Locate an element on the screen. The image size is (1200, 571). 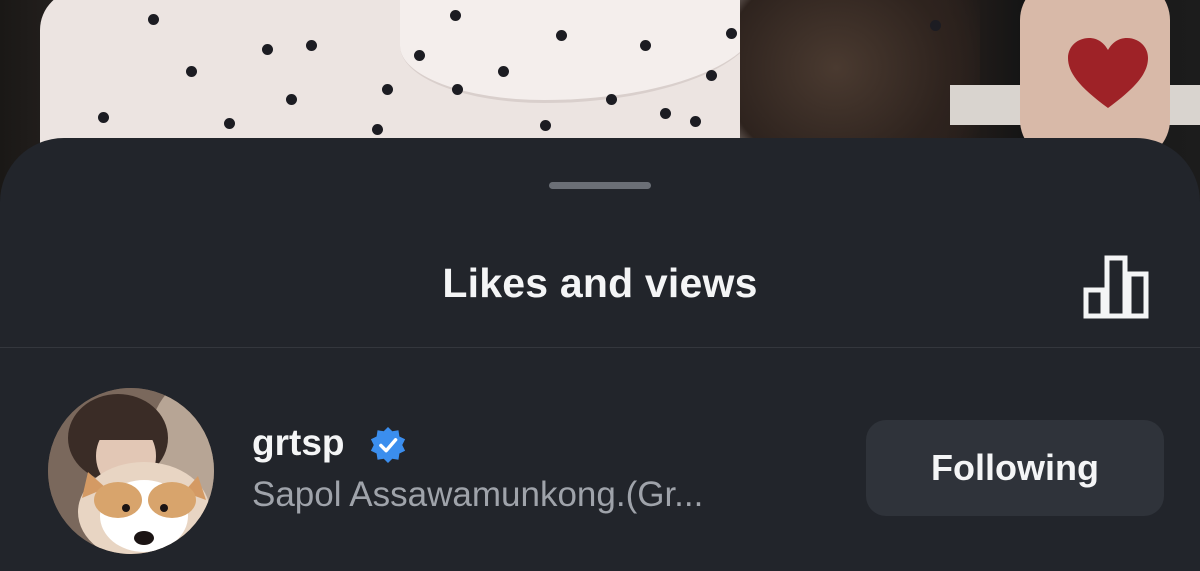
avatar is located at coordinates (131, 471).